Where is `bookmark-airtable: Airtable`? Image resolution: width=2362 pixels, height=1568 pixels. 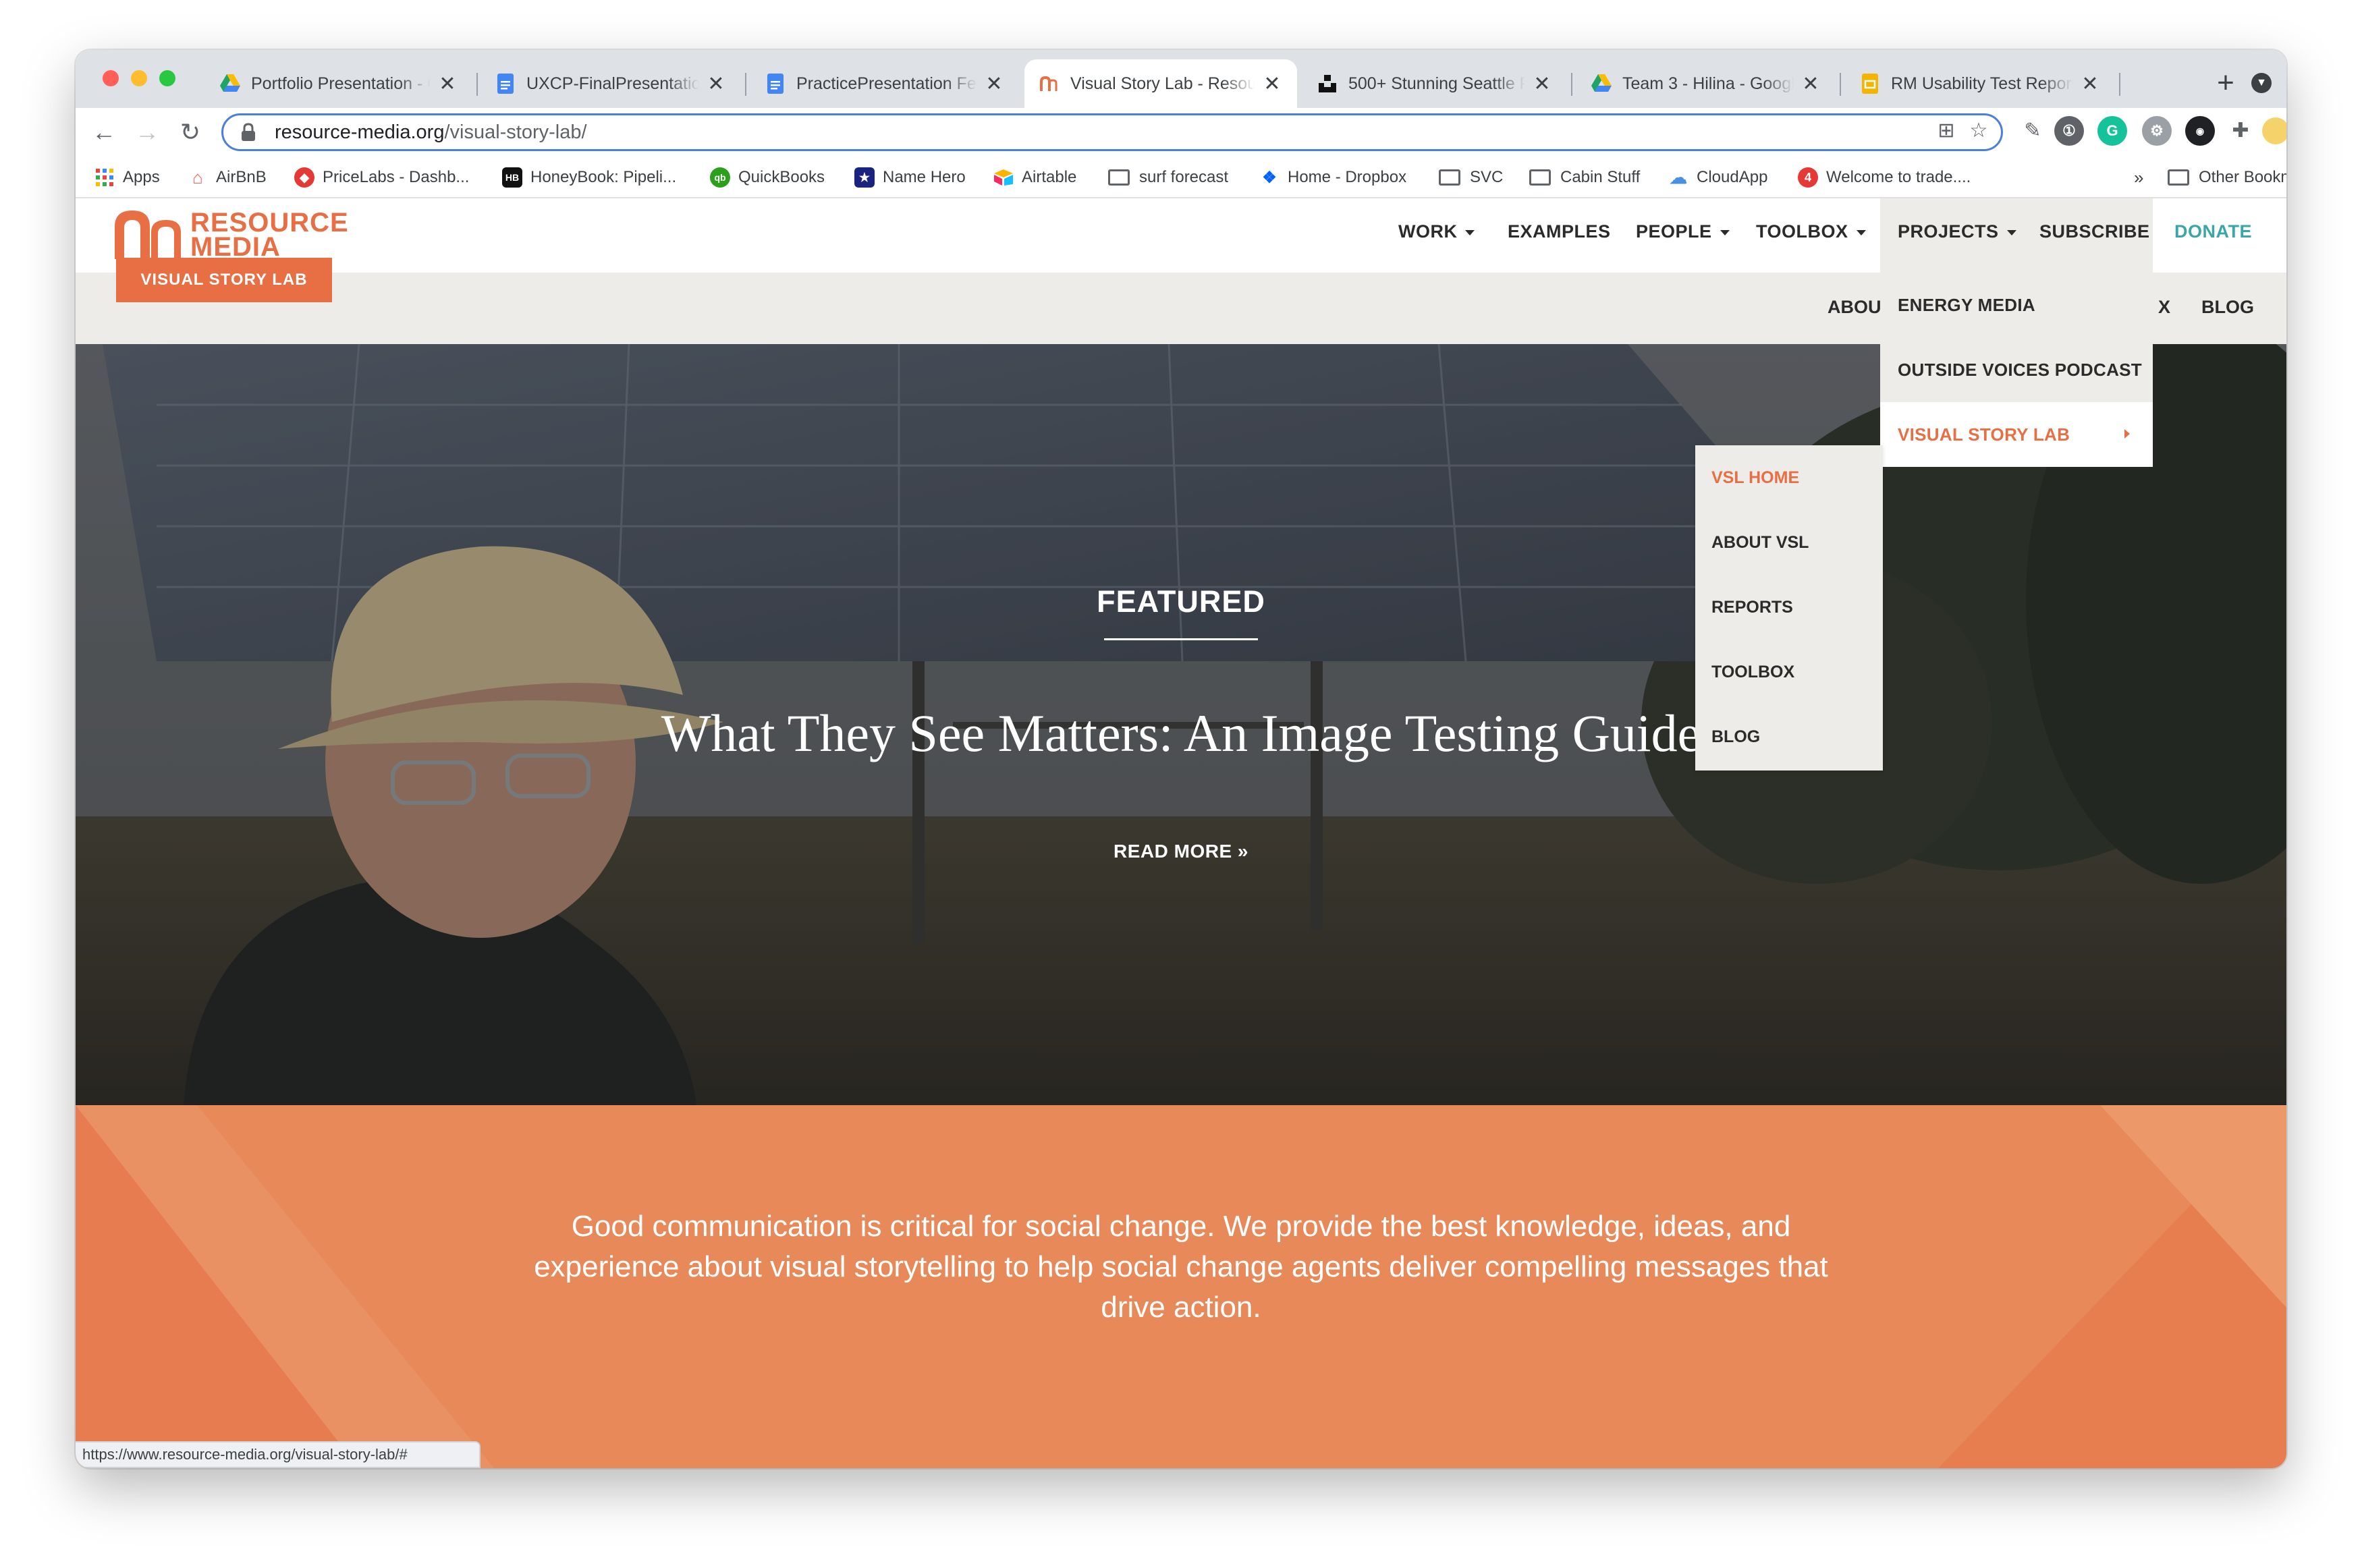
bookmark-airtable: Airtable is located at coordinates (1034, 177).